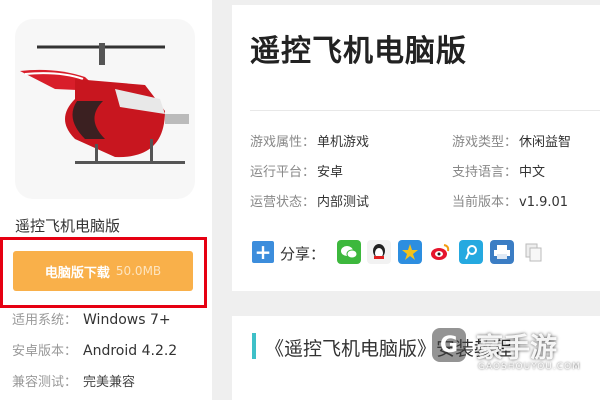 The width and height of the screenshot is (600, 400). Describe the element at coordinates (45, 382) in the screenshot. I see `info-label: 兼容测试：` at that location.